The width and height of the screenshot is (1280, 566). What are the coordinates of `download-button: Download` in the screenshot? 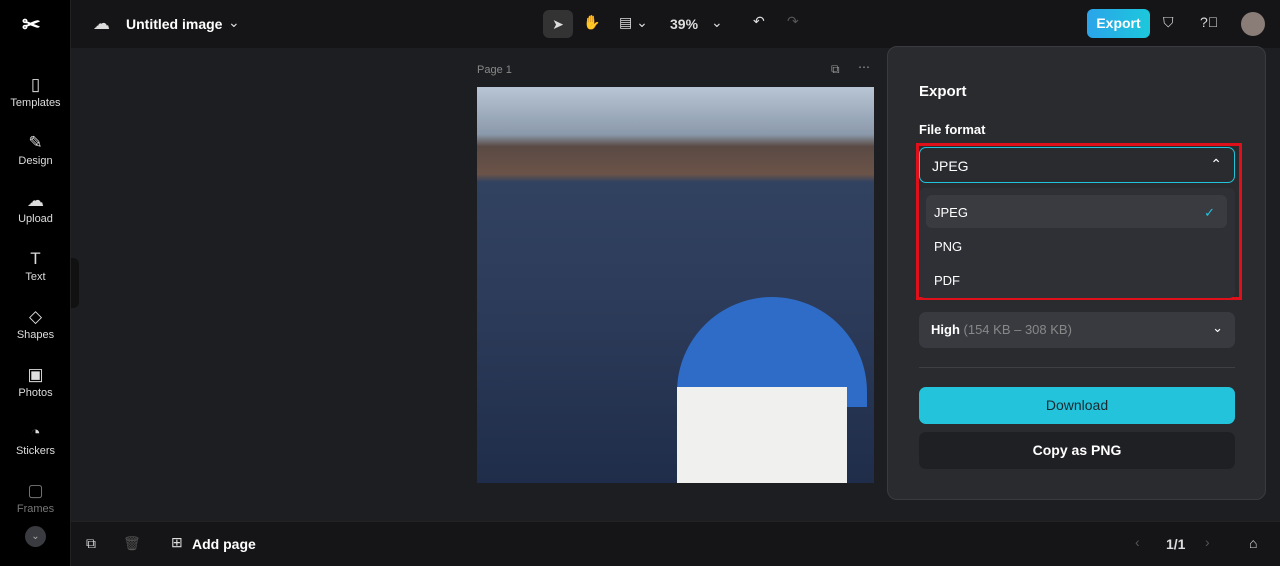 It's located at (1077, 405).